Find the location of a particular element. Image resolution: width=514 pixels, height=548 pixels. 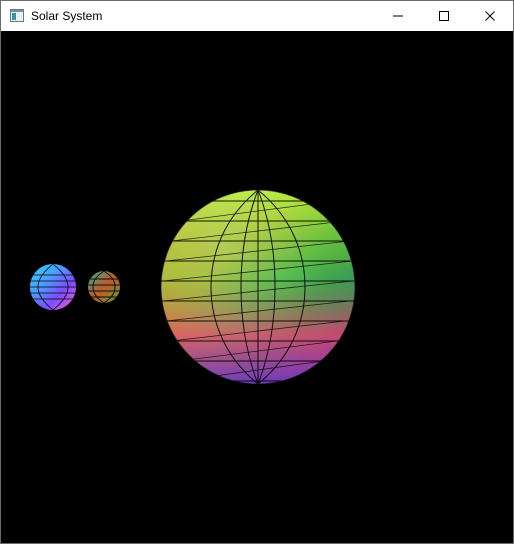

planet-small-right is located at coordinates (104, 287).